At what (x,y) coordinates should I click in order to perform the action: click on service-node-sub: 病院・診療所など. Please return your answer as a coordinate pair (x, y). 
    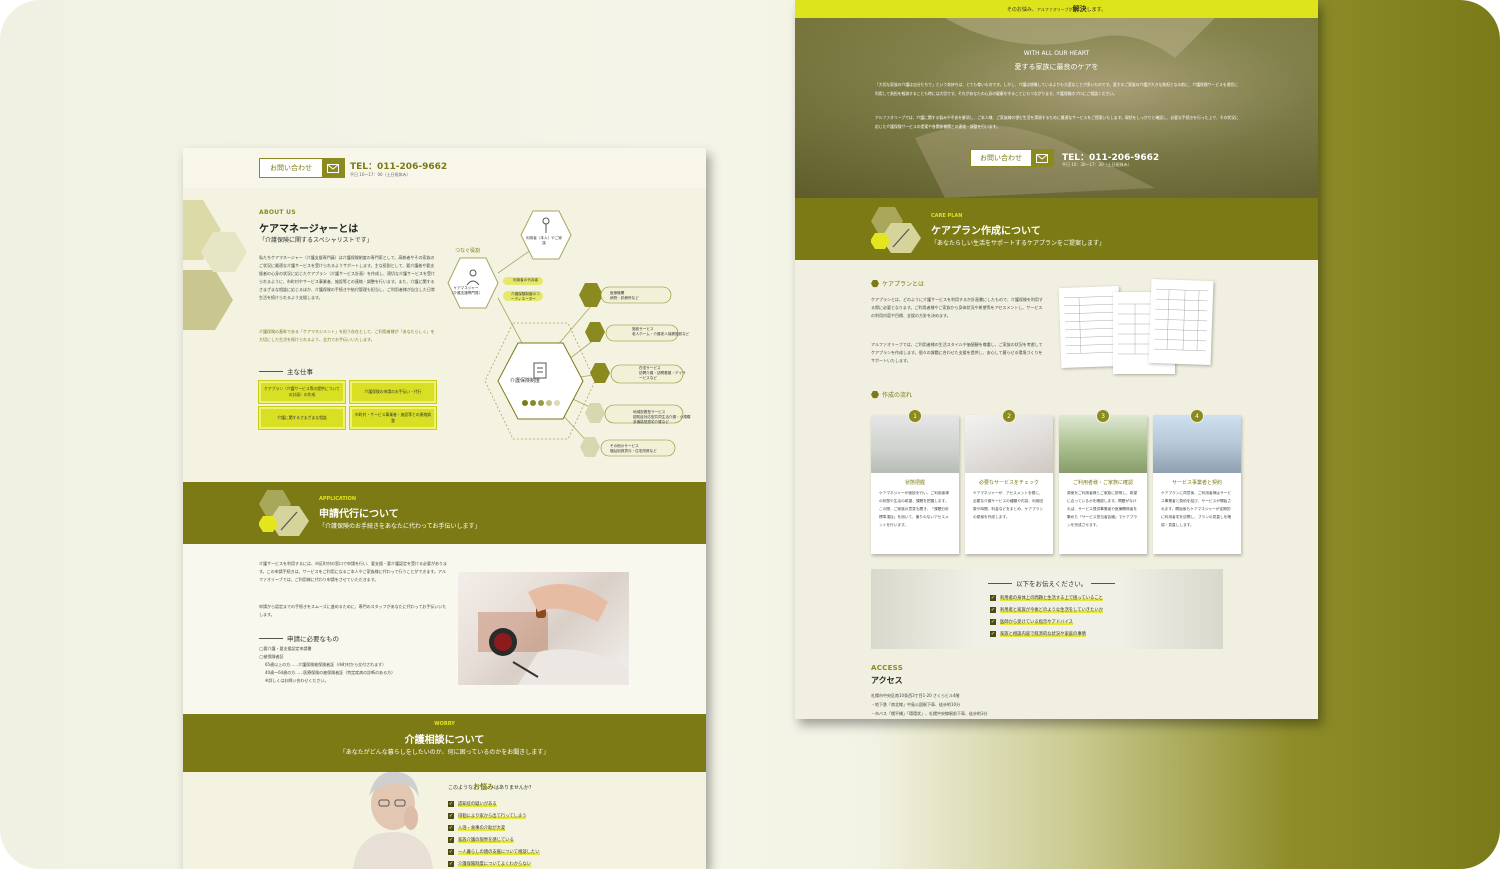
    Looking at the image, I should click on (624, 298).